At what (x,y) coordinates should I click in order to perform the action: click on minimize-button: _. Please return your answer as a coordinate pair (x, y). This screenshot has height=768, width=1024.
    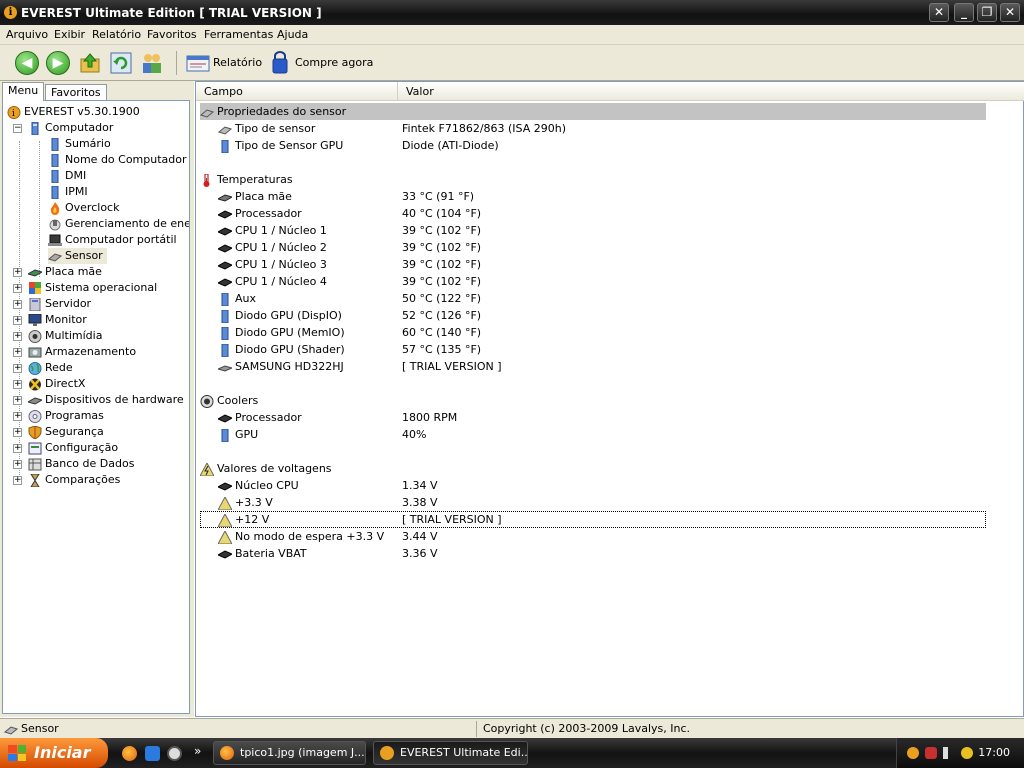
    Looking at the image, I should click on (964, 12).